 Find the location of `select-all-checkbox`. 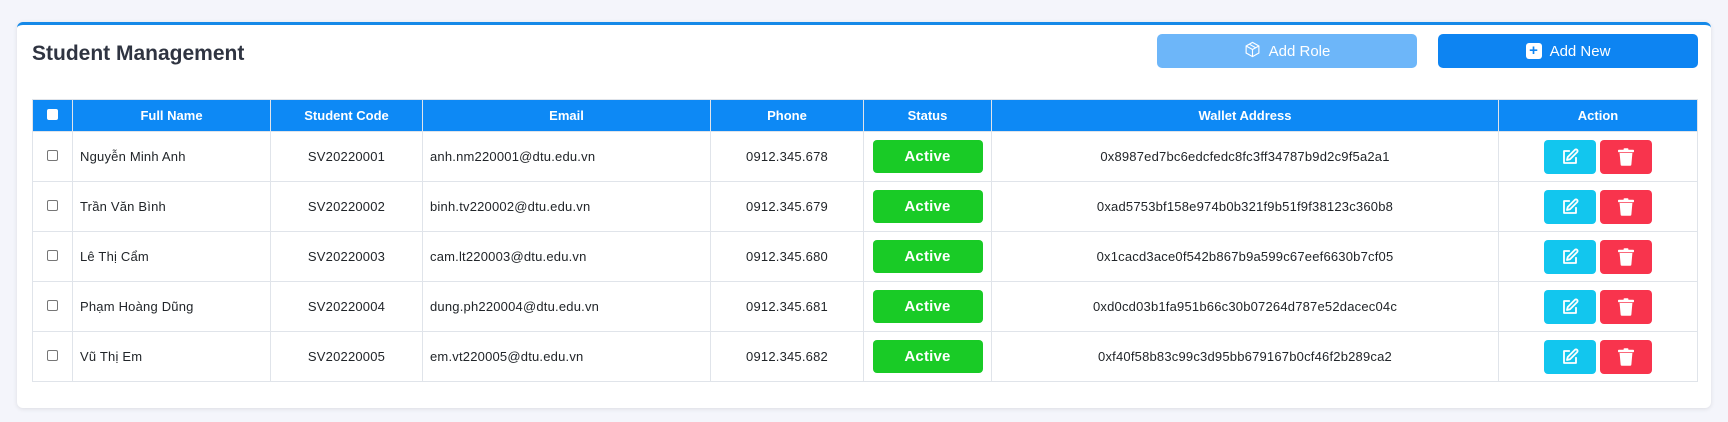

select-all-checkbox is located at coordinates (52, 114).